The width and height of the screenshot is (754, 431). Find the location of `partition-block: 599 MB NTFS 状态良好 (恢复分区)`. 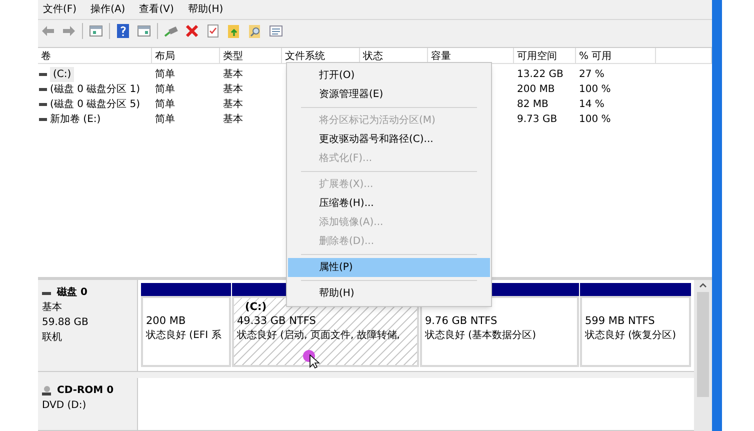

partition-block: 599 MB NTFS 状态良好 (恢复分区) is located at coordinates (635, 331).